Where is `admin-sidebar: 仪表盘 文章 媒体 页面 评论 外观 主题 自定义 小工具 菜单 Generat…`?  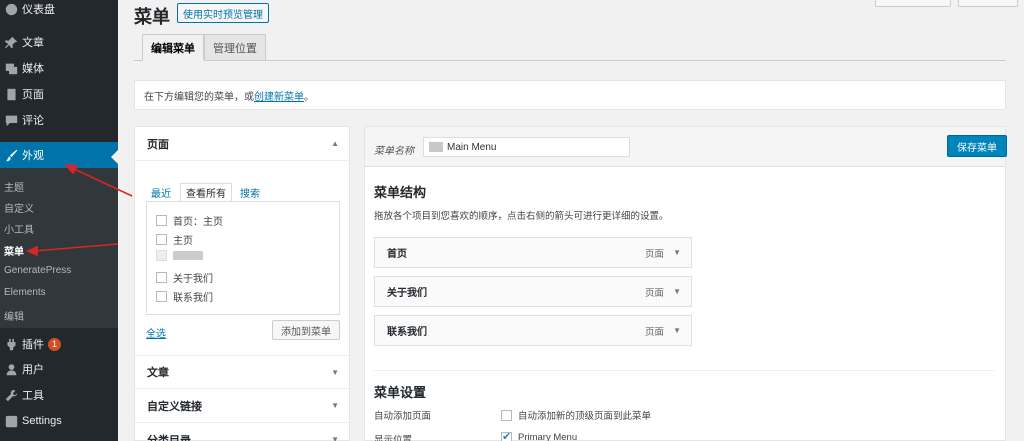 admin-sidebar: 仪表盘 文章 媒体 页面 评论 外观 主题 自定义 小工具 菜单 Generat… is located at coordinates (59, 220).